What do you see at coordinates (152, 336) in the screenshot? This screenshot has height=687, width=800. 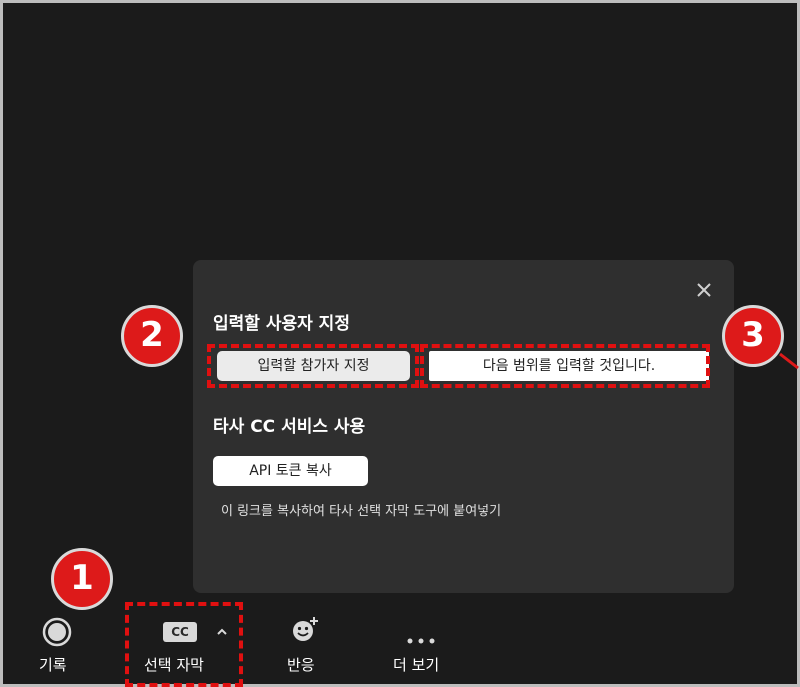 I see `step-marker-2: 2` at bounding box center [152, 336].